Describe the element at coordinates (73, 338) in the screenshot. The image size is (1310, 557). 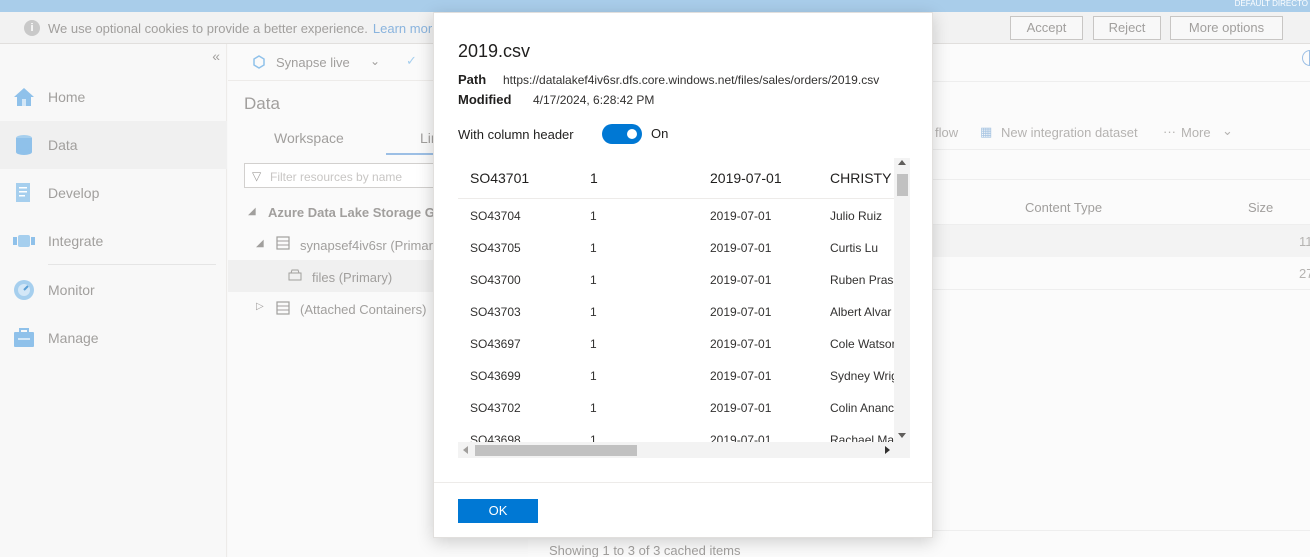
I see `nav-label: Manage` at that location.